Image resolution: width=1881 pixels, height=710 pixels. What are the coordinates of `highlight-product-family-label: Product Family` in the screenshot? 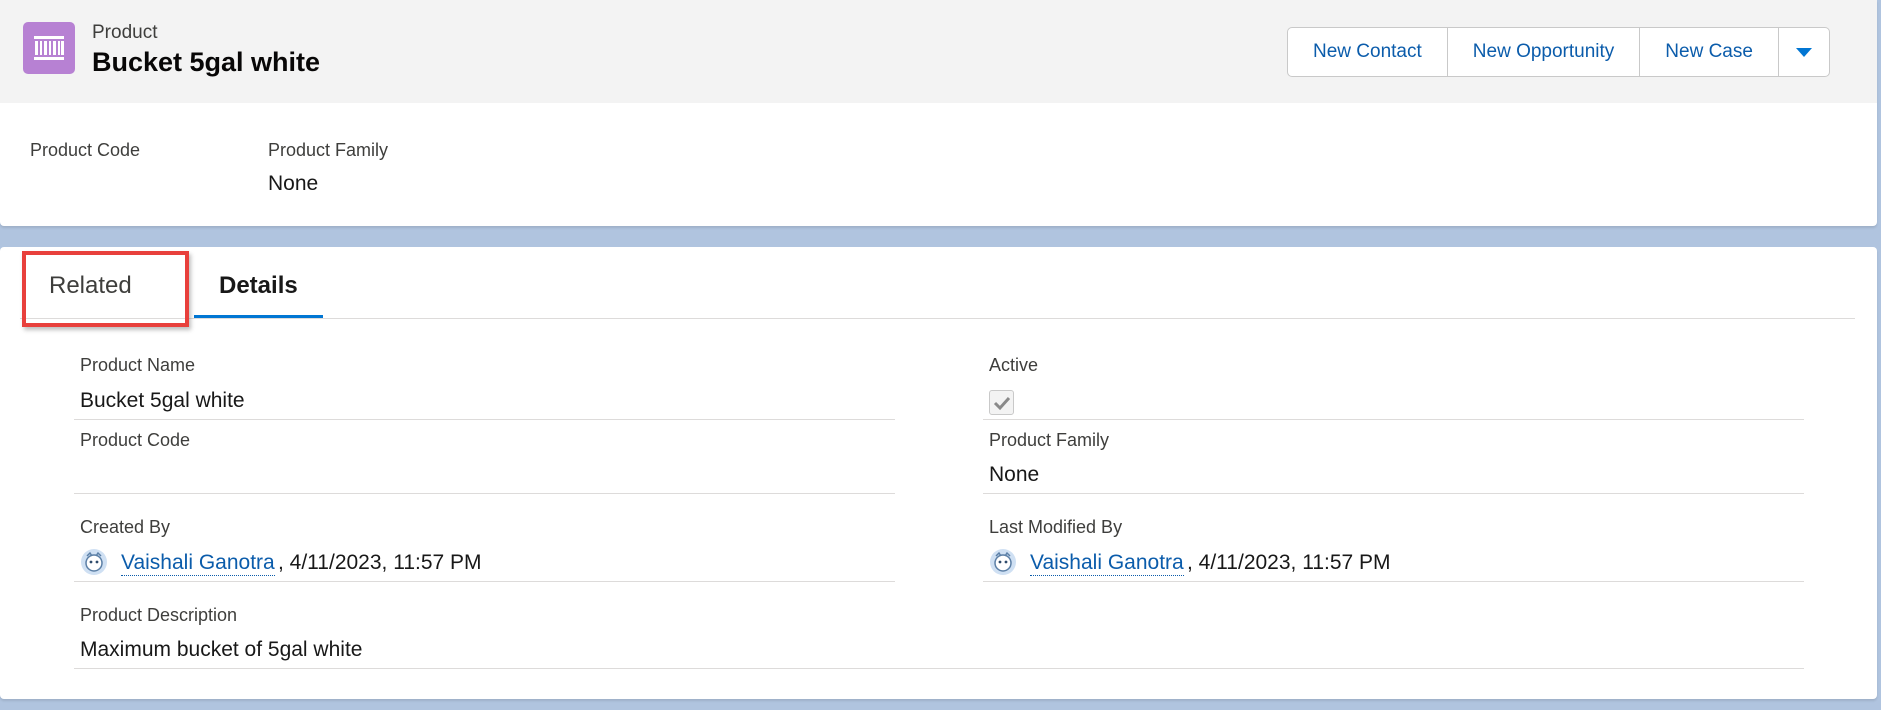 It's located at (328, 150).